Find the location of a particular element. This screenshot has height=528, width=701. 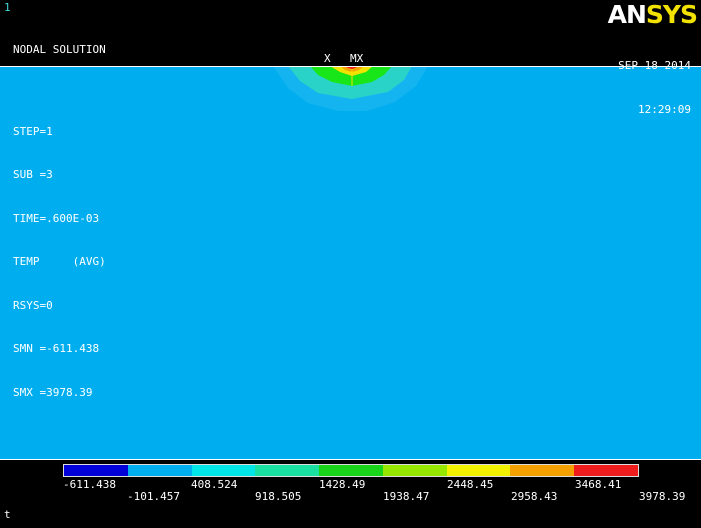

date-time-block: SEP 18 2014 12:29:09 is located at coordinates (654, 88).